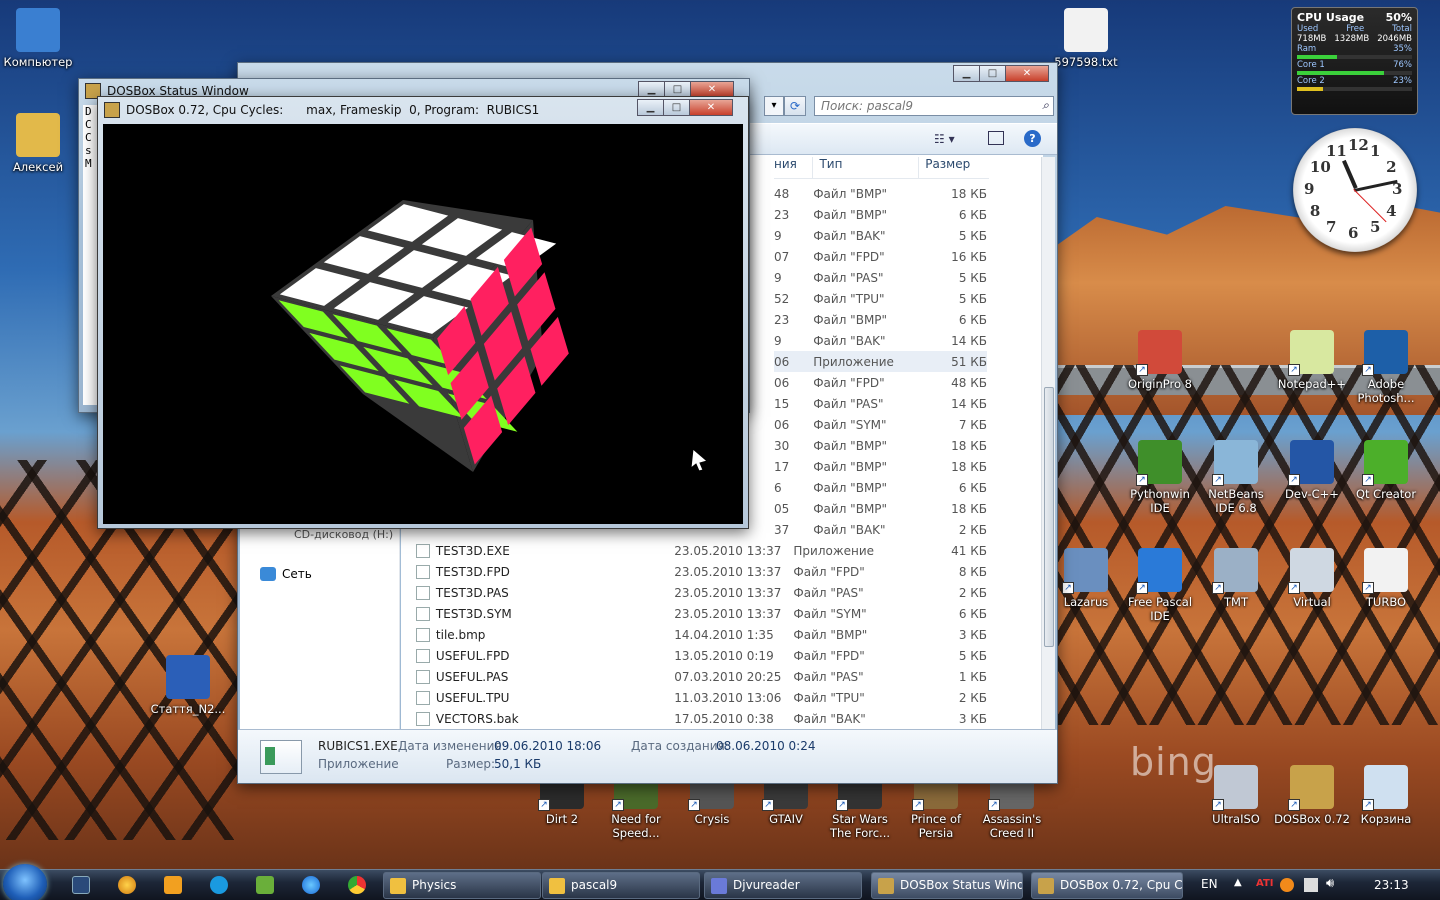 Image resolution: width=1440 pixels, height=900 pixels. Describe the element at coordinates (880, 382) in the screenshot. I see `file-row: 06 Файл "FPD" 48 КБ` at that location.